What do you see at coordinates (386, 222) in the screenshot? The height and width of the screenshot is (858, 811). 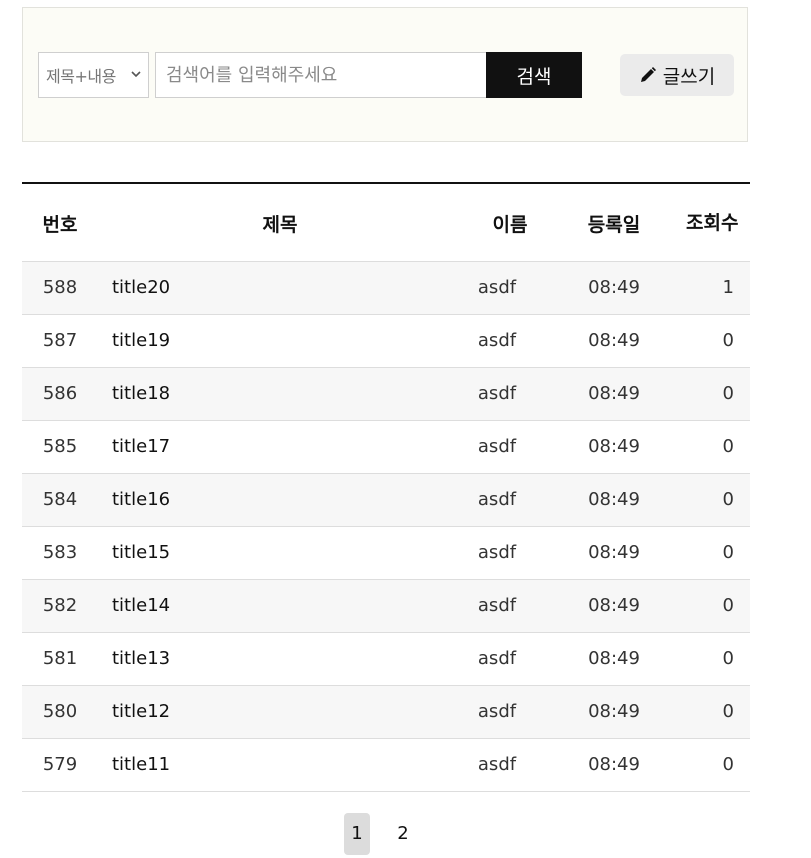 I see `table-header: 번호 제목 이름 등록일 조회수` at bounding box center [386, 222].